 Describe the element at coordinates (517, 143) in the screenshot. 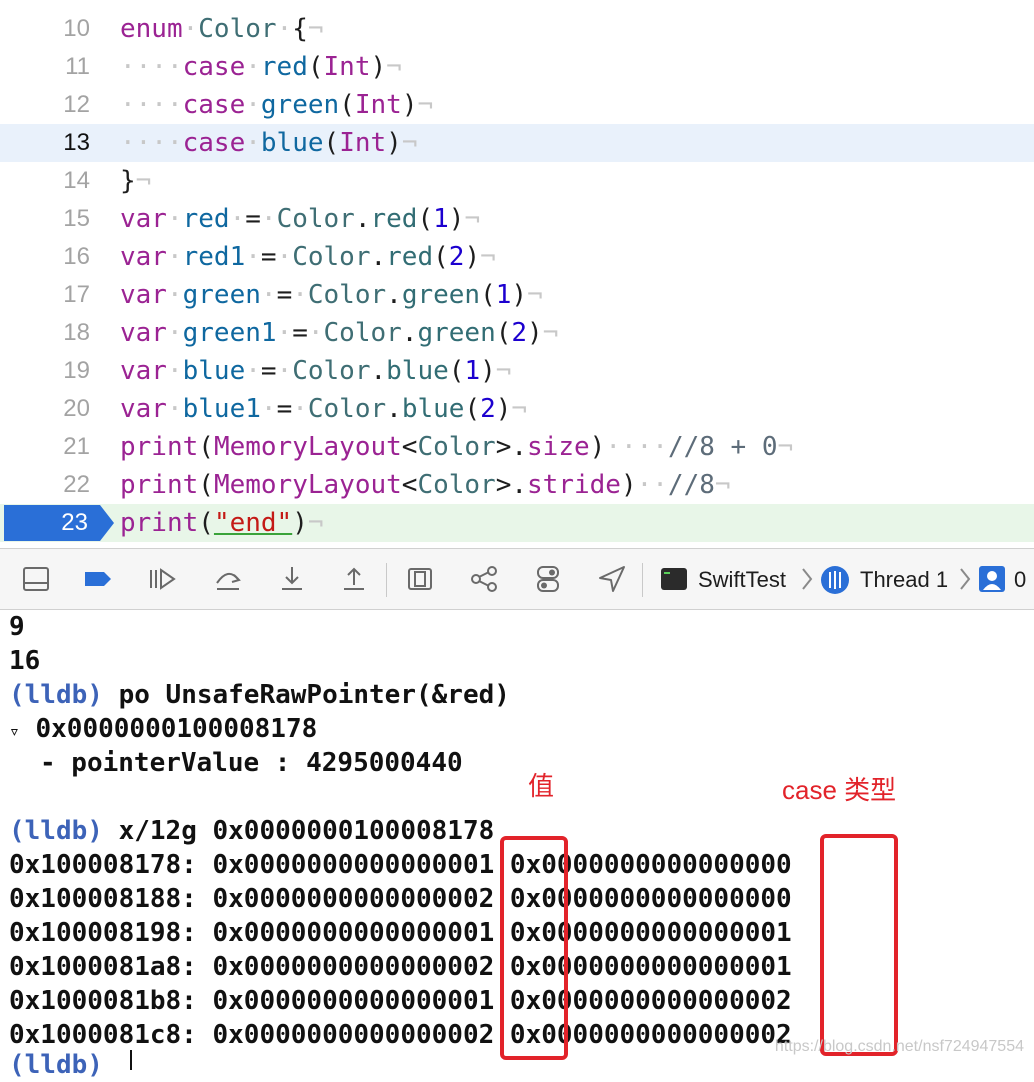

I see `code-line-current: 13 ····case·blue(Int)¬` at that location.